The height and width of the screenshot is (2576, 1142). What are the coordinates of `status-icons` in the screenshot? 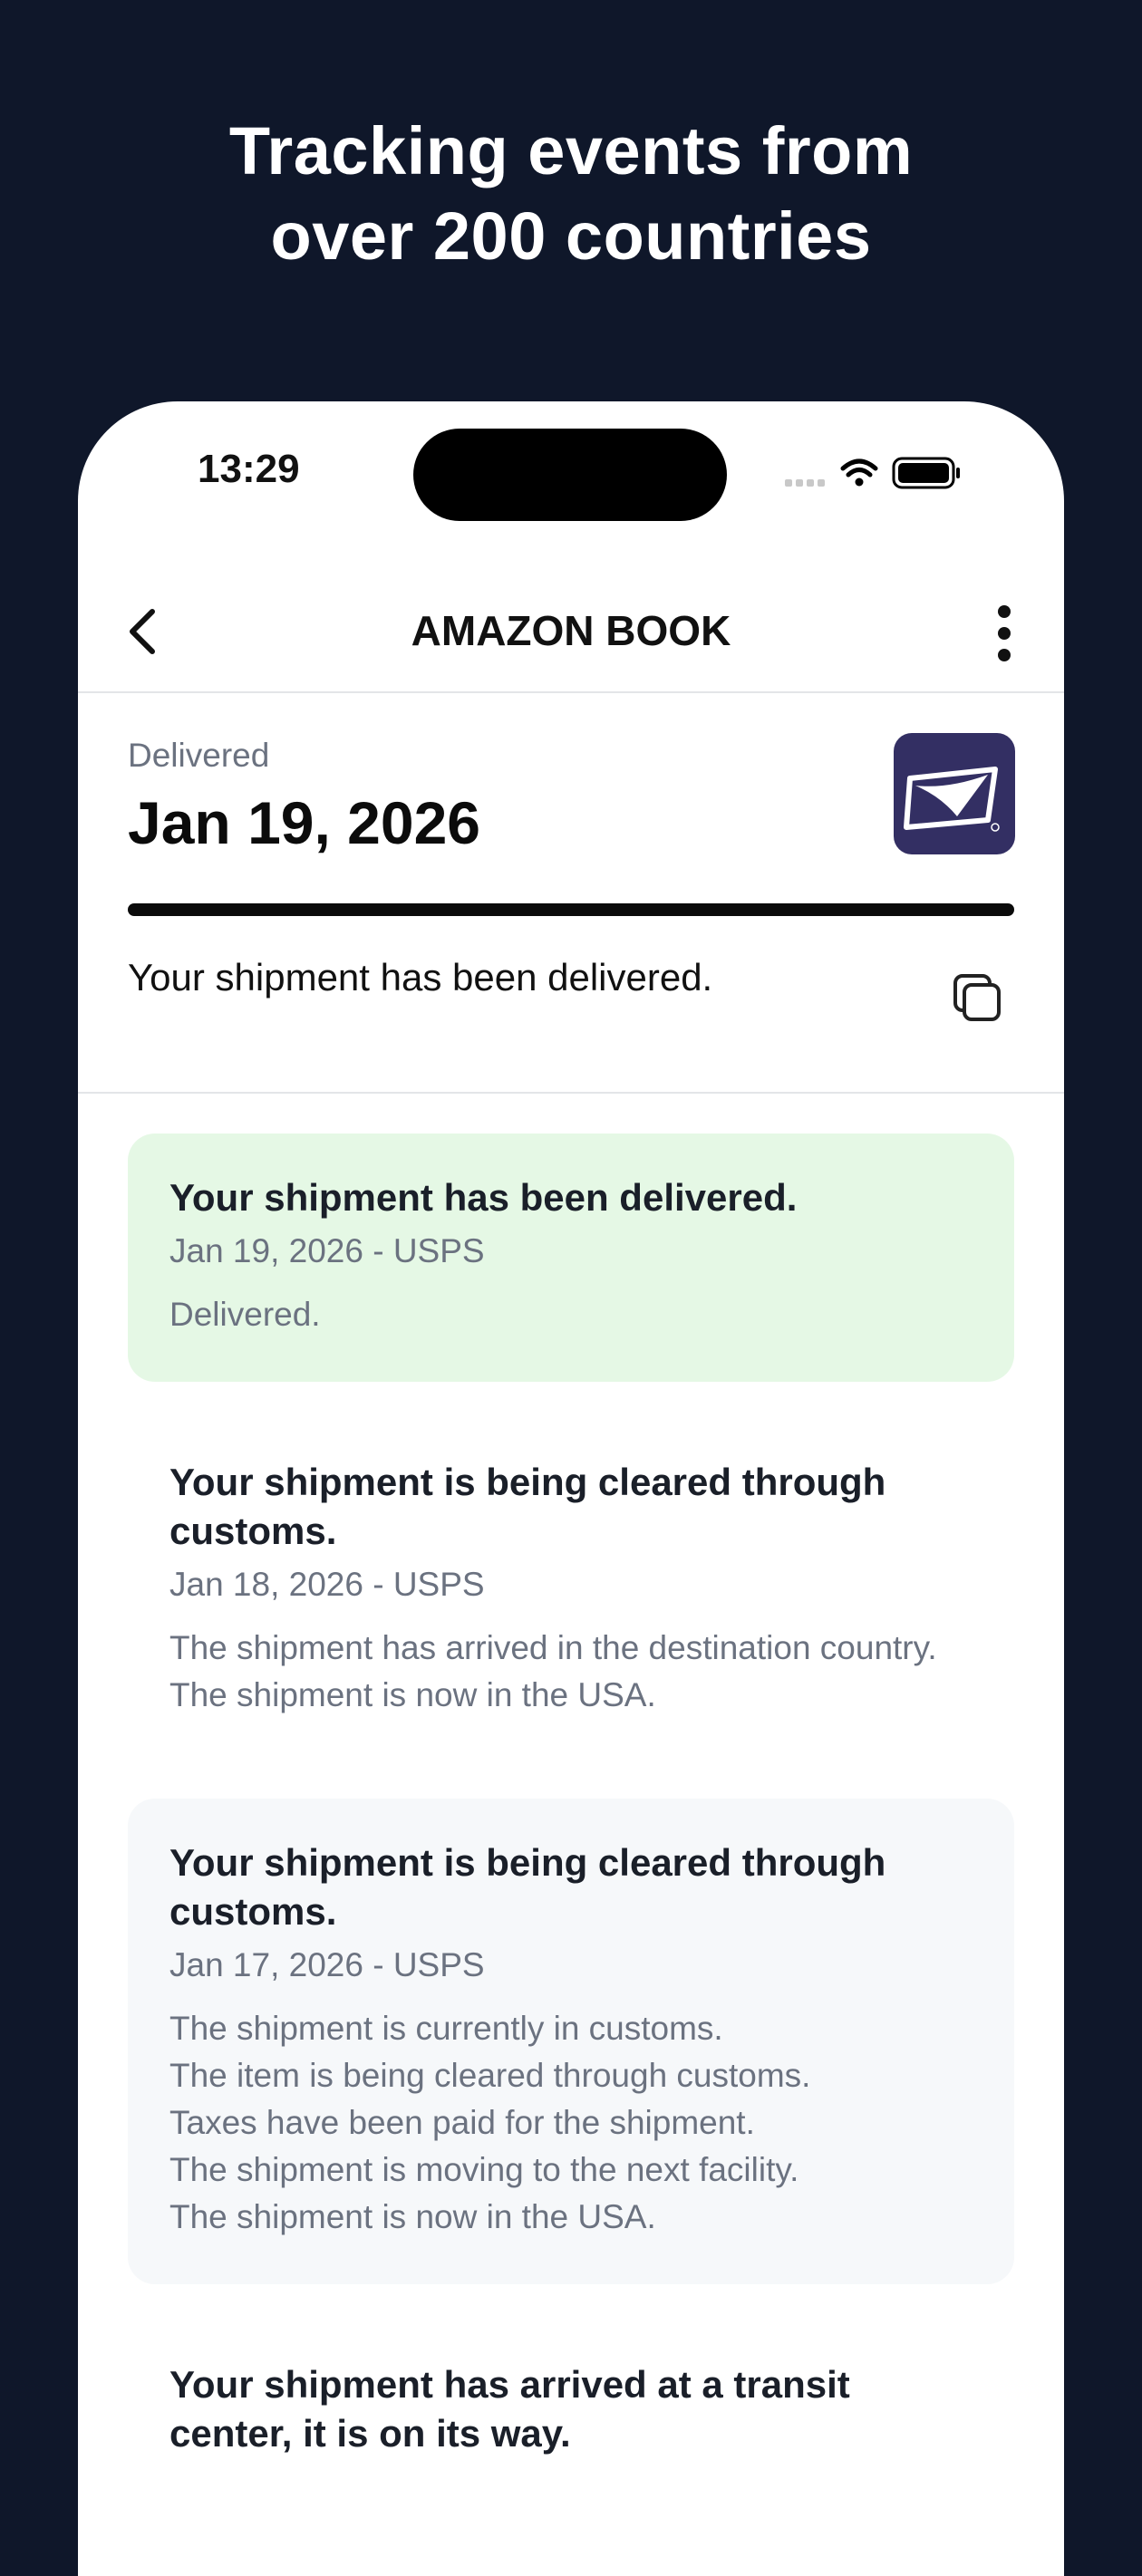 It's located at (872, 473).